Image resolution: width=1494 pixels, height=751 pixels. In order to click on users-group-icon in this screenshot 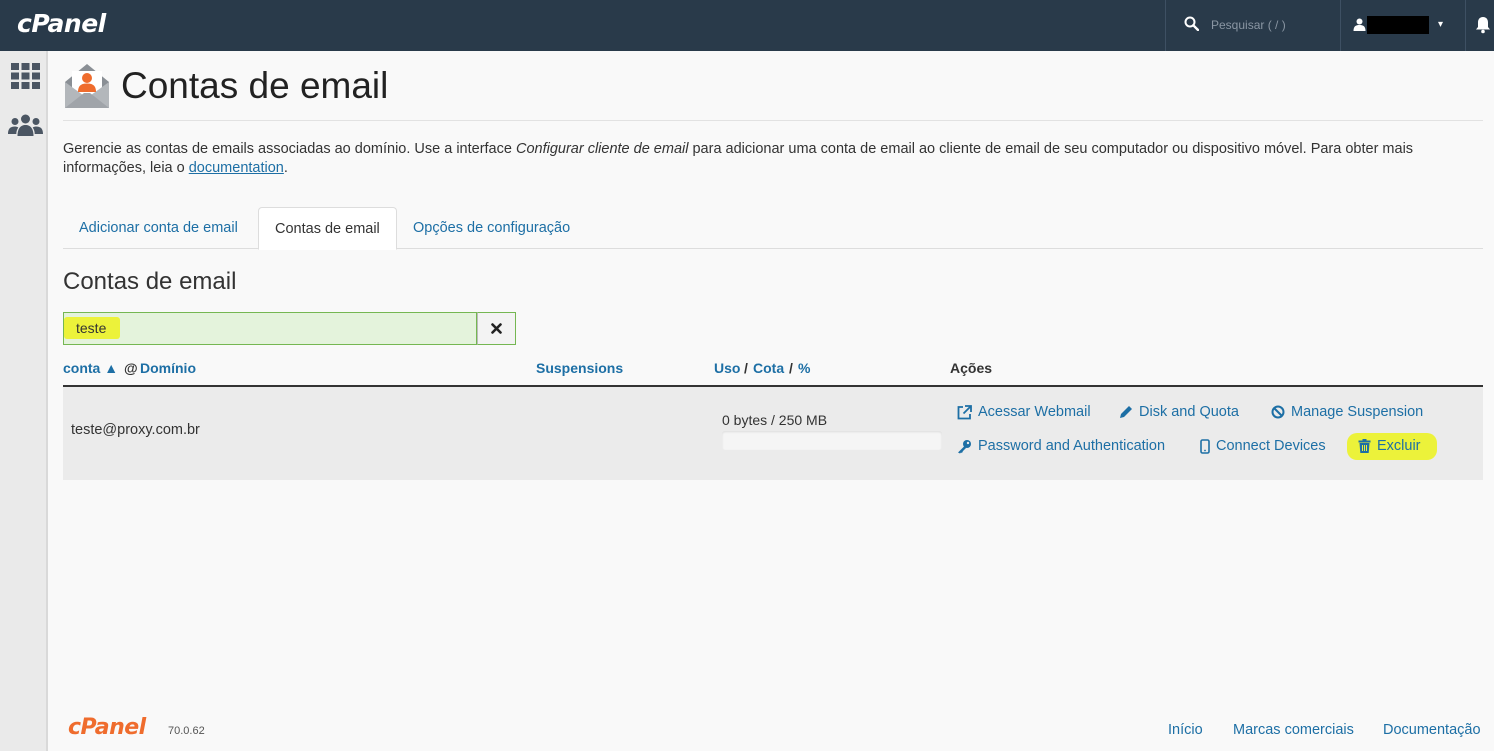, I will do `click(25, 125)`.